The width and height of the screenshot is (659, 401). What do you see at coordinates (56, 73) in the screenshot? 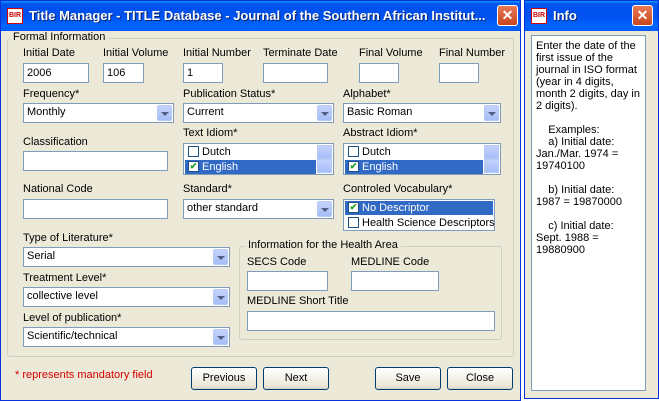
I see `initial-date-field: 2006` at bounding box center [56, 73].